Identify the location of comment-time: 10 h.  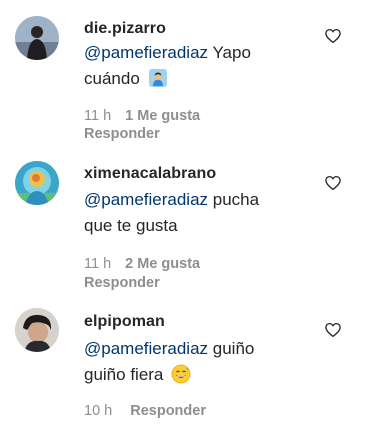
(98, 411).